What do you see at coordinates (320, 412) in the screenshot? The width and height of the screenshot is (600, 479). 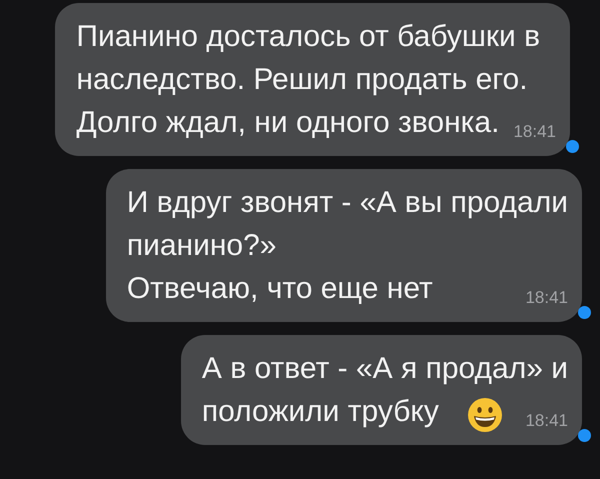 I see `message-text: положили трубку` at bounding box center [320, 412].